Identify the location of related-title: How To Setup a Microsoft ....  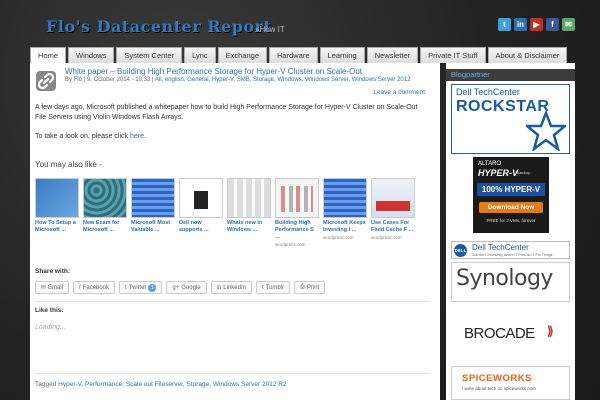
(57, 227).